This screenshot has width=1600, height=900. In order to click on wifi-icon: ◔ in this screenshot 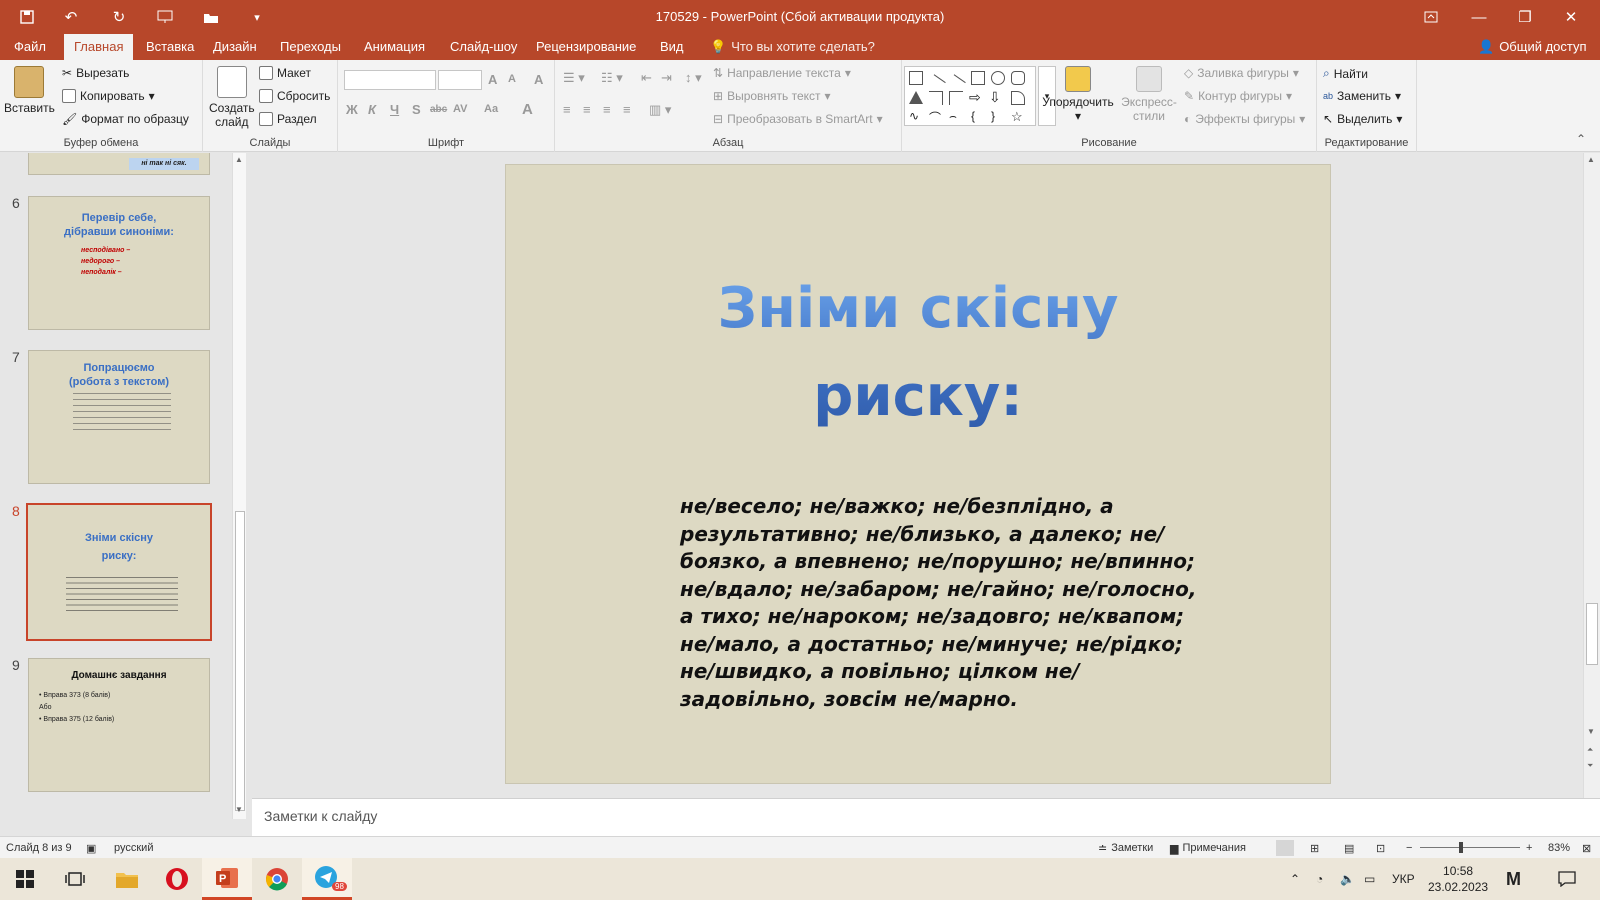, I will do `click(1319, 879)`.